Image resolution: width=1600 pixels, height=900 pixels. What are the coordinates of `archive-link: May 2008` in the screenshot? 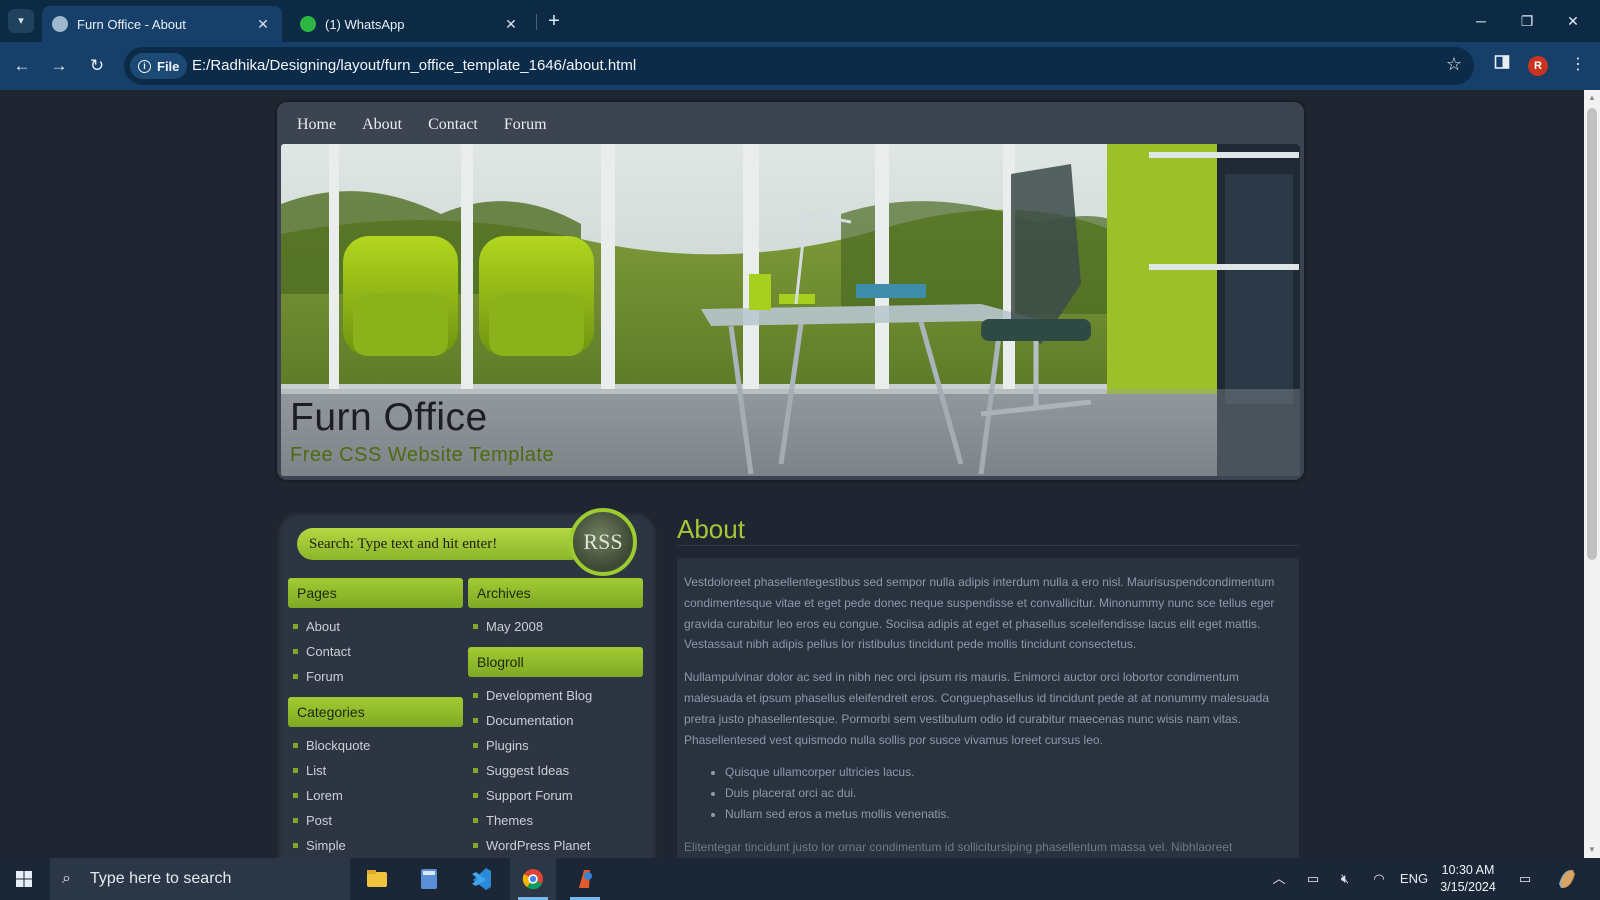 It's located at (555, 626).